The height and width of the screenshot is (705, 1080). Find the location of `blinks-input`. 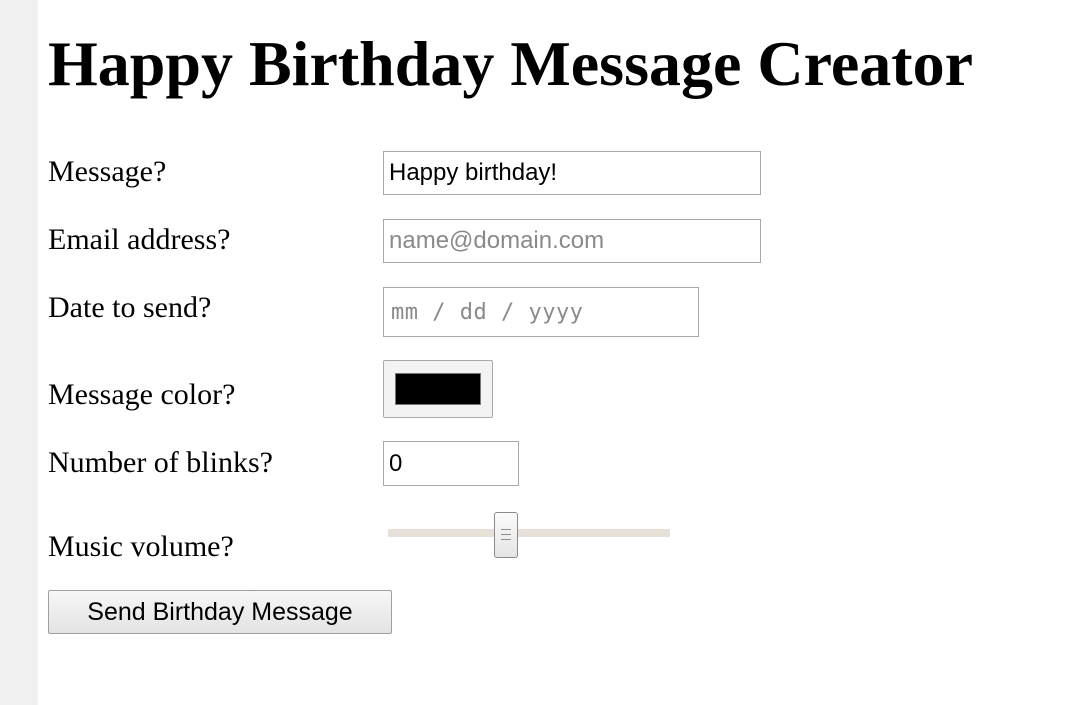

blinks-input is located at coordinates (451, 463).